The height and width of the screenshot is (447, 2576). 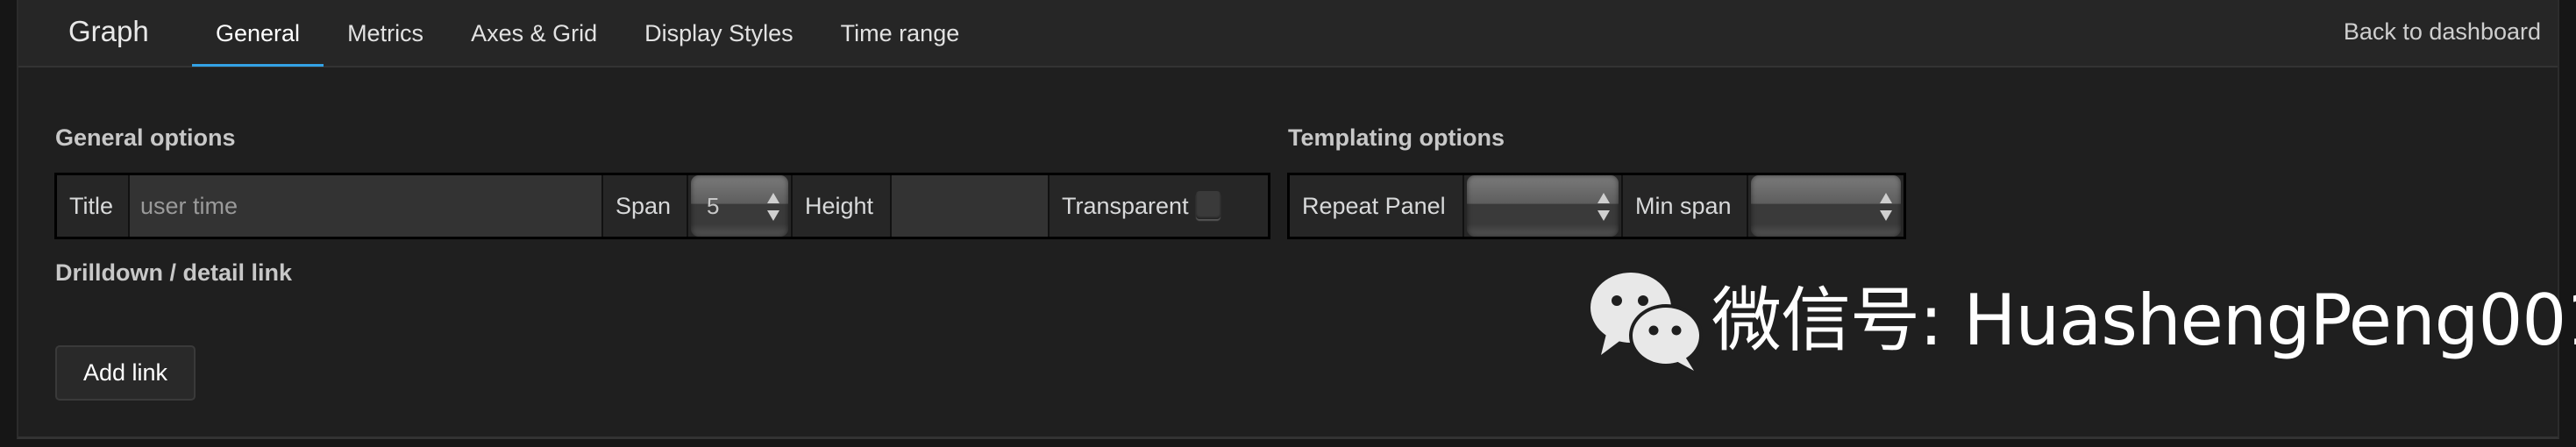 What do you see at coordinates (2442, 32) in the screenshot?
I see `back-to-dashboard-link: Back to dashboard` at bounding box center [2442, 32].